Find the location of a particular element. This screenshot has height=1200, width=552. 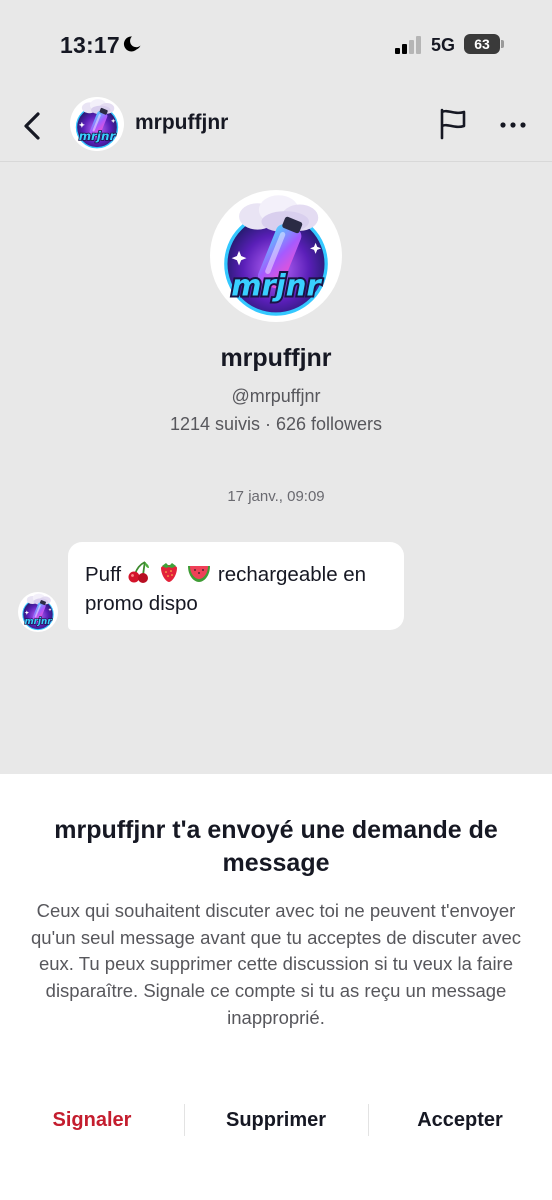

moon-icon is located at coordinates (132, 44).